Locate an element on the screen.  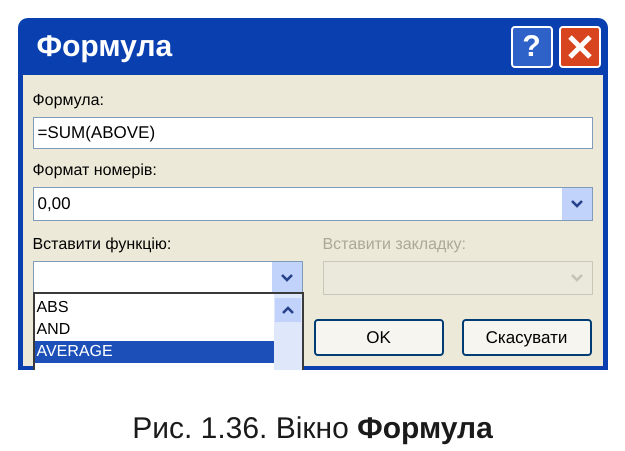
number-format-select: 0,00 is located at coordinates (312, 204).